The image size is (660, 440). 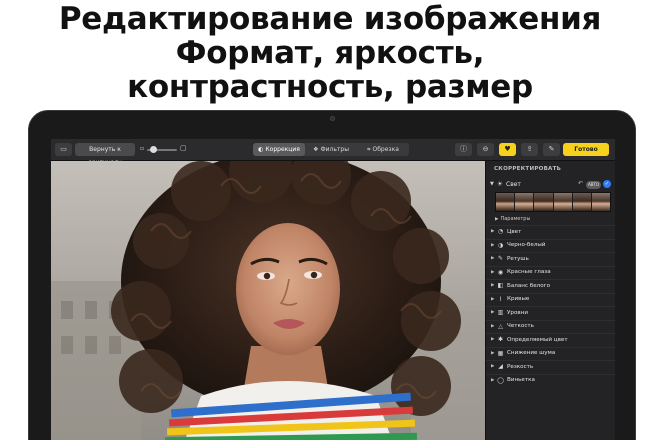 What do you see at coordinates (500, 312) in the screenshot?
I see `levels-icon: ▥` at bounding box center [500, 312].